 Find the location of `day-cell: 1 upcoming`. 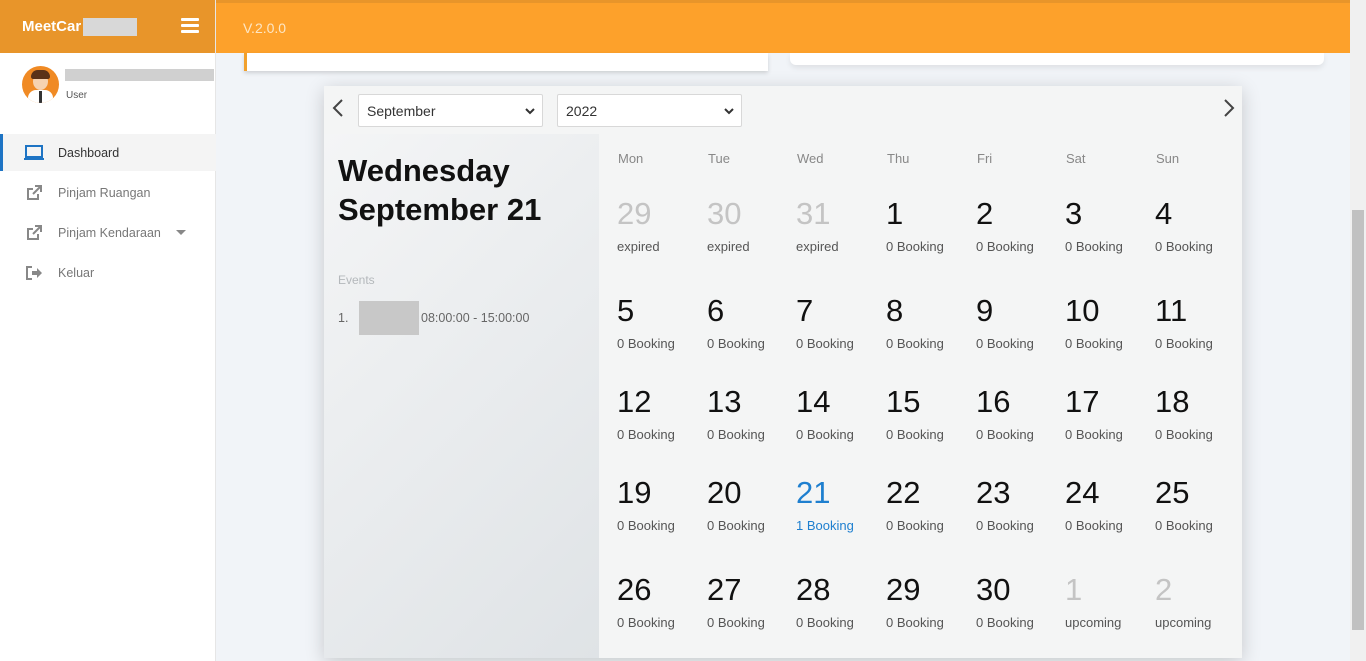

day-cell: 1 upcoming is located at coordinates (1110, 601).